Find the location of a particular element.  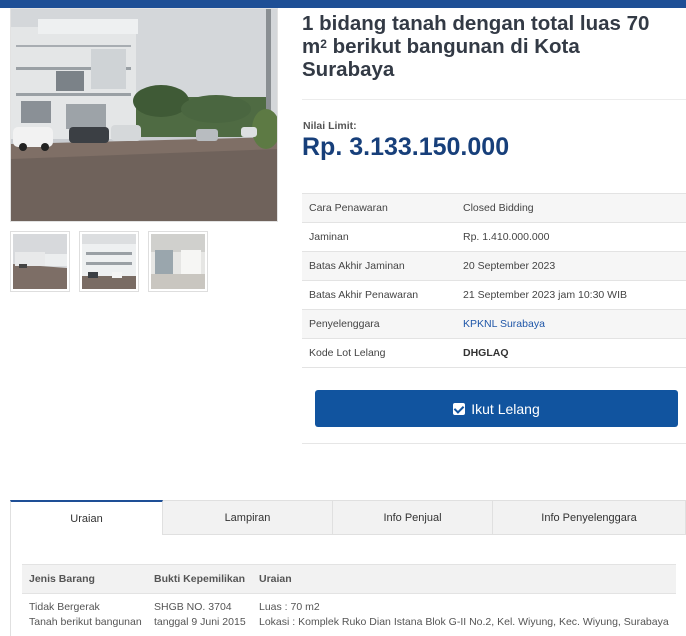

limit-price: Rp. 3.133.150.000 is located at coordinates (406, 147).